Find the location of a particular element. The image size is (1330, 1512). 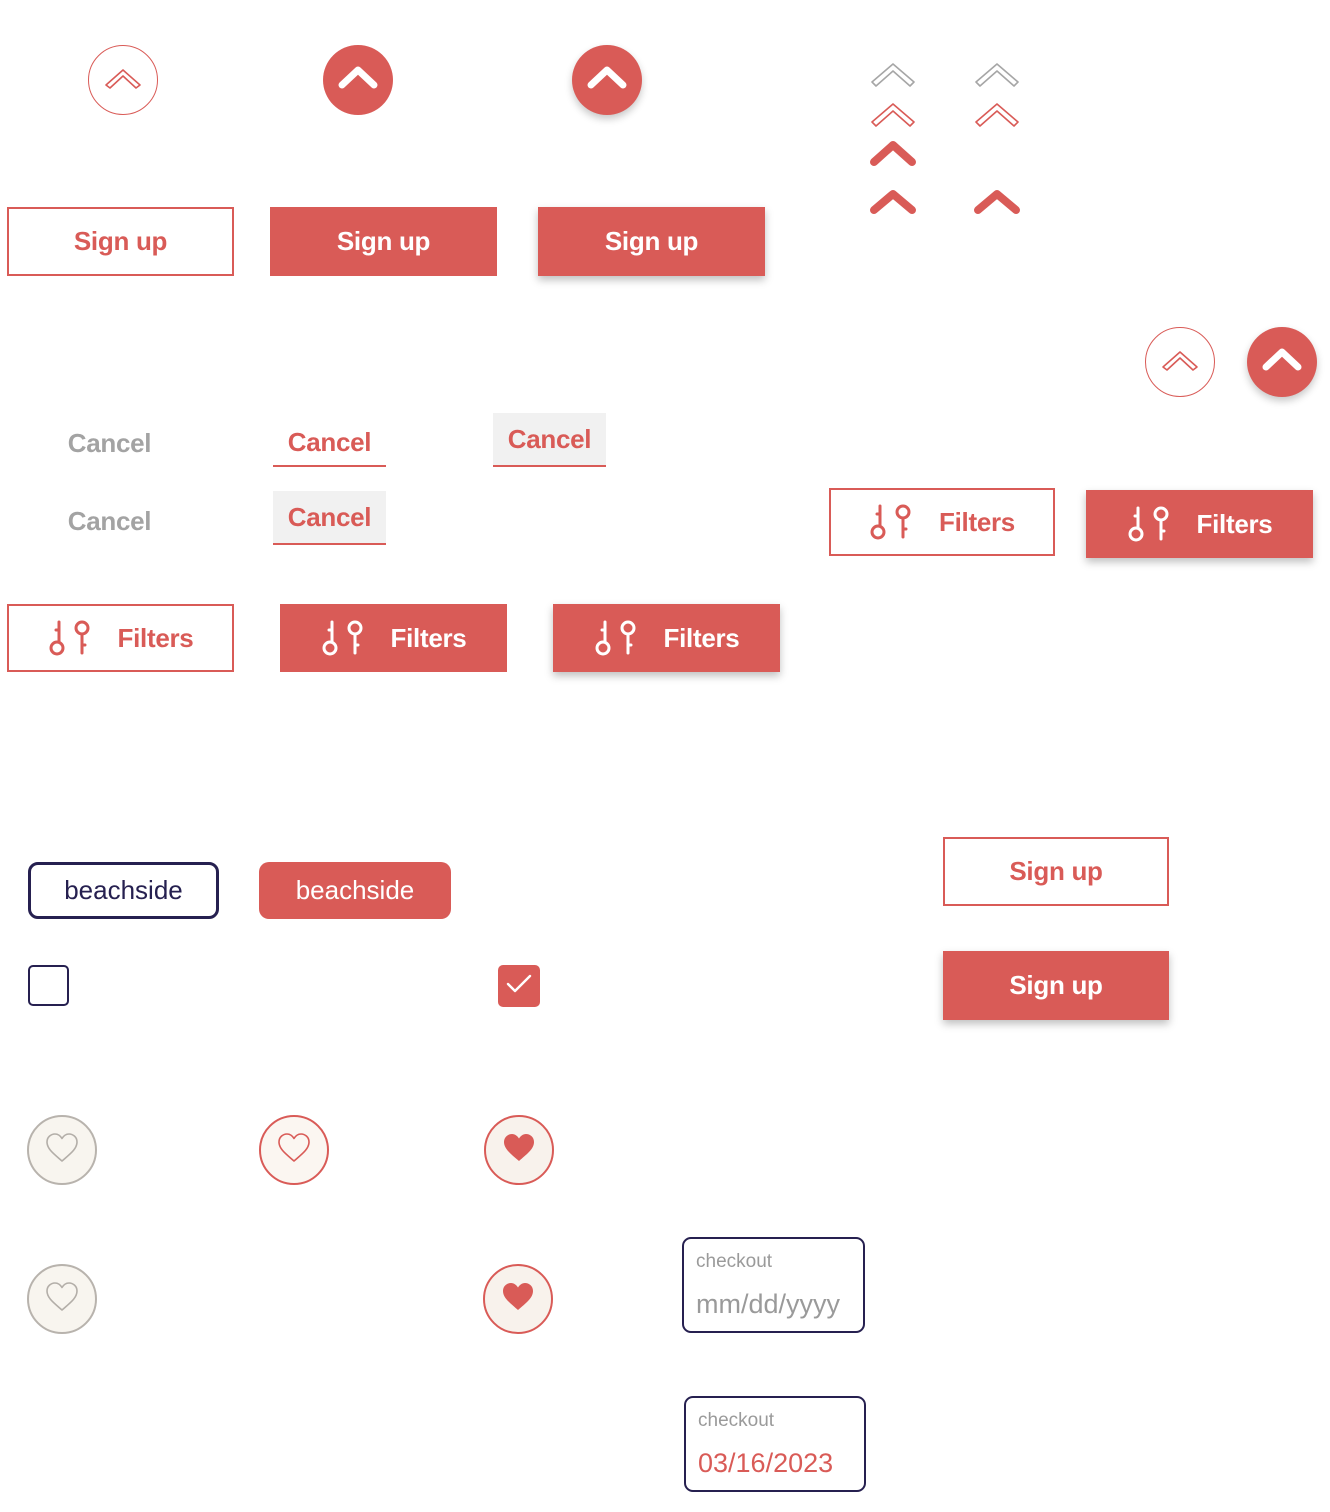

checkbox-checked is located at coordinates (519, 986).